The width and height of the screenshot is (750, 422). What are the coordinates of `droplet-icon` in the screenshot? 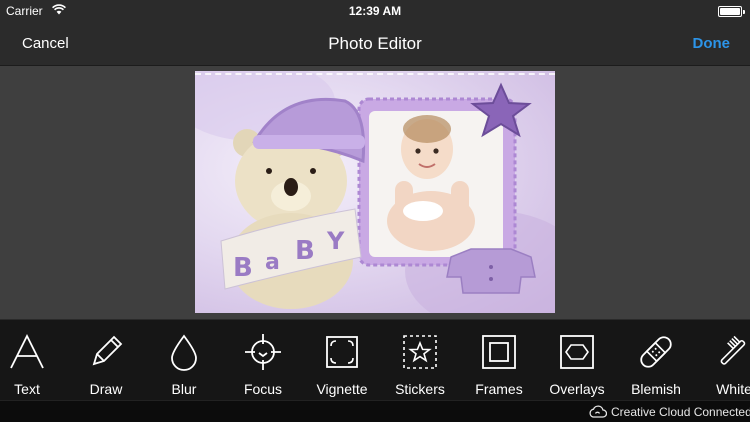 It's located at (184, 352).